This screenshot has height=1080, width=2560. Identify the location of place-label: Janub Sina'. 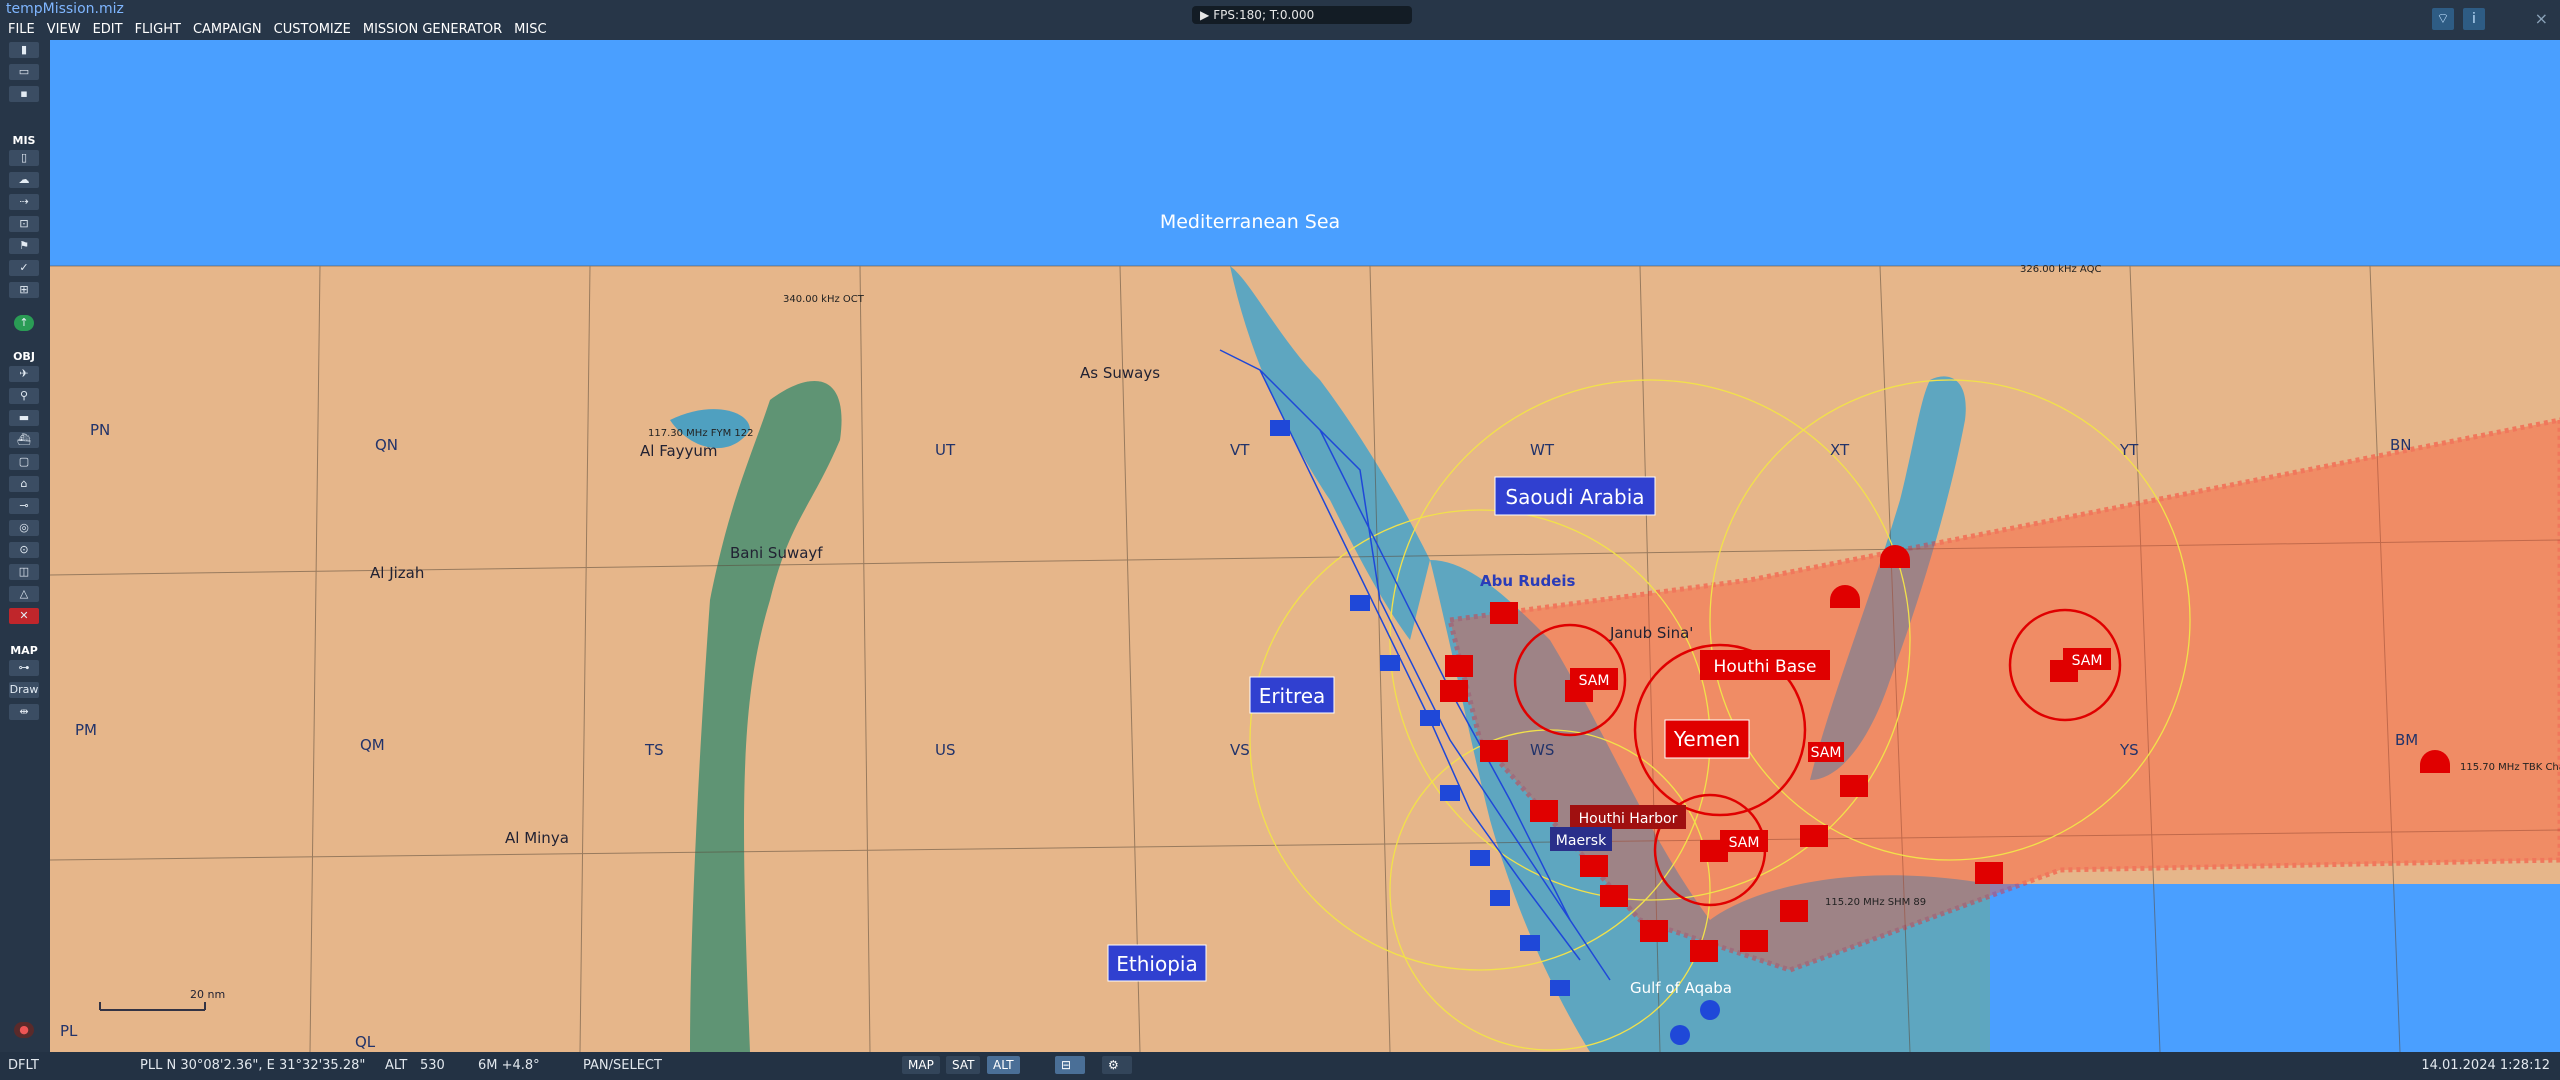
(1651, 633).